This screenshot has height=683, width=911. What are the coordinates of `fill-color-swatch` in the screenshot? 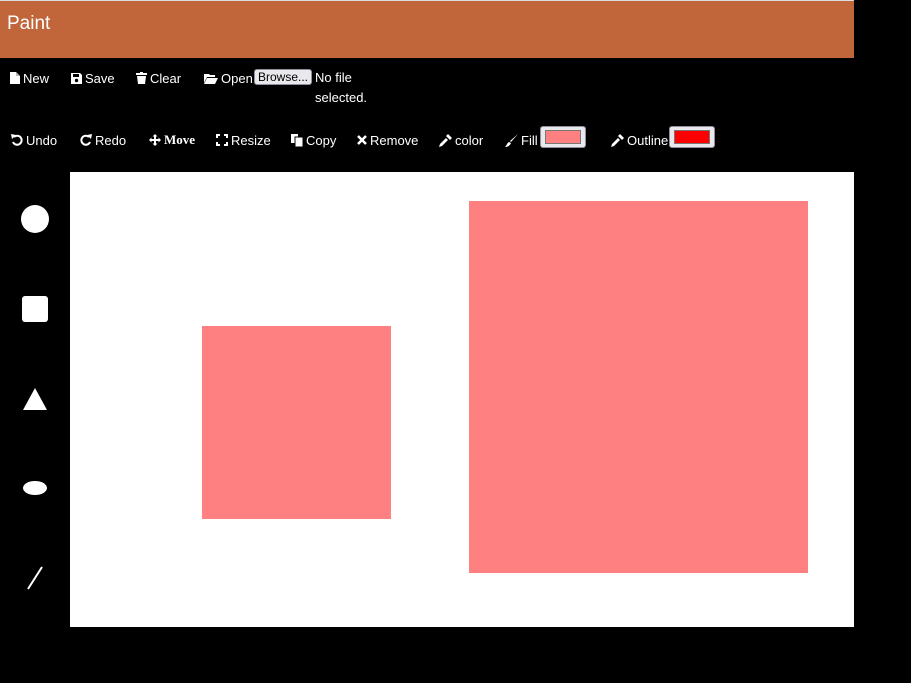 It's located at (563, 137).